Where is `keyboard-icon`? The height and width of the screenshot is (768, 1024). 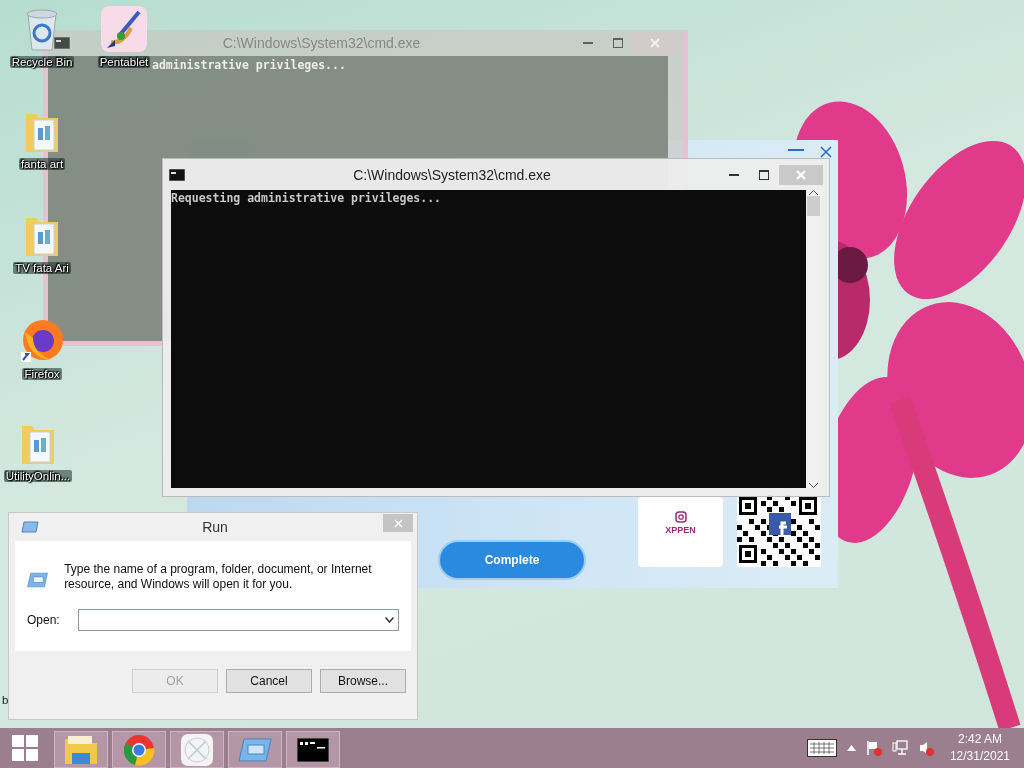
keyboard-icon is located at coordinates (821, 748).